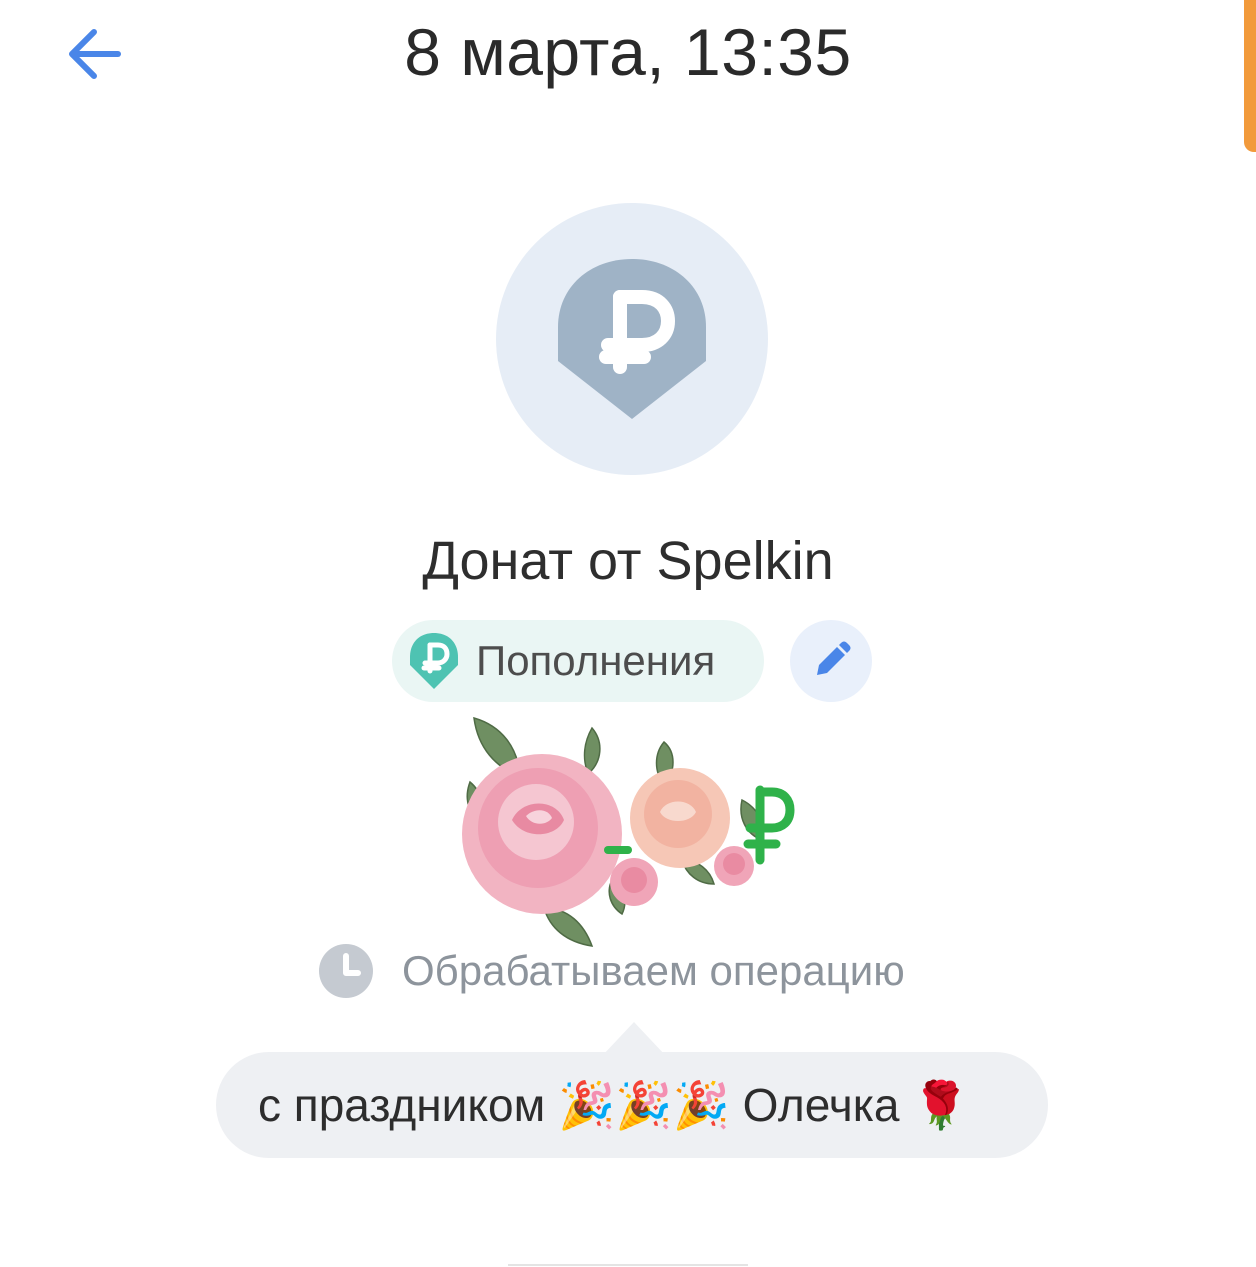 This screenshot has height=1267, width=1256. What do you see at coordinates (628, 1265) in the screenshot?
I see `divider` at bounding box center [628, 1265].